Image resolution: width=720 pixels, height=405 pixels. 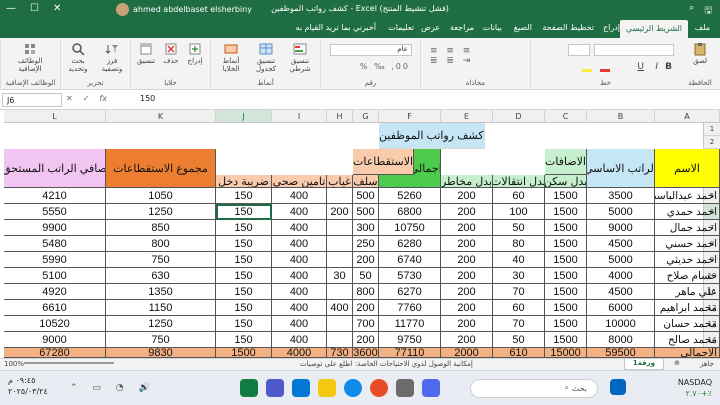 What do you see at coordinates (410, 116) in the screenshot?
I see `column-header-f: F` at bounding box center [410, 116].